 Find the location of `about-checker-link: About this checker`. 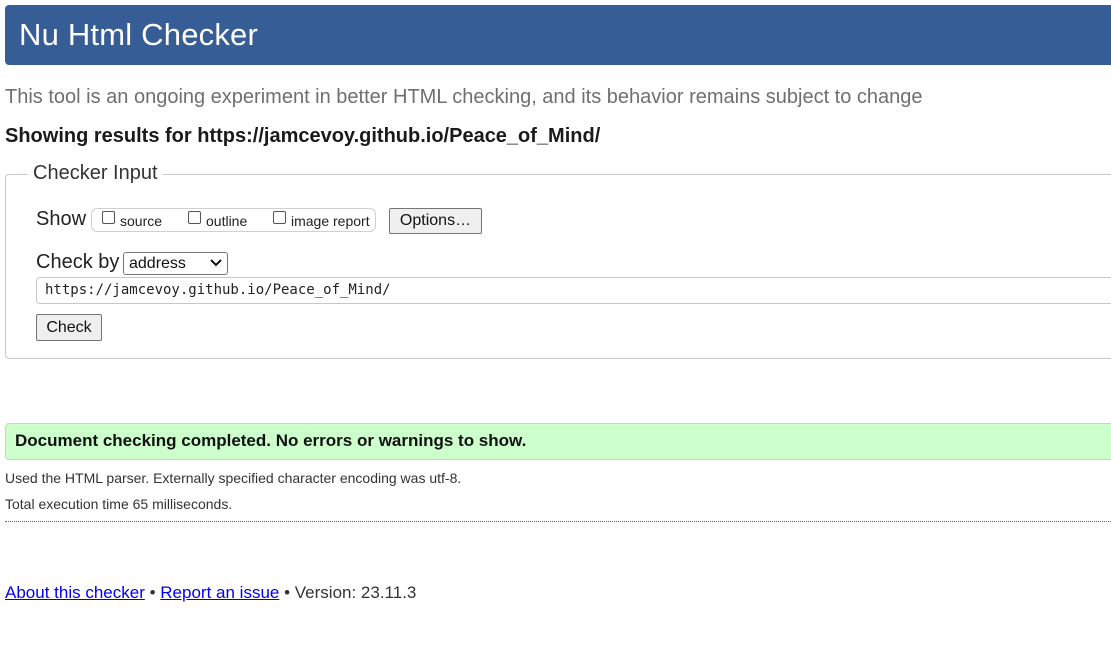

about-checker-link: About this checker is located at coordinates (75, 592).